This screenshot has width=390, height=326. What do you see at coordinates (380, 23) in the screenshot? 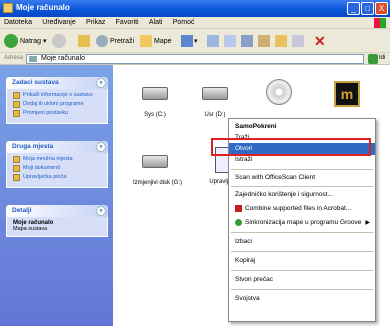
I see `windows-logo-icon` at bounding box center [380, 23].